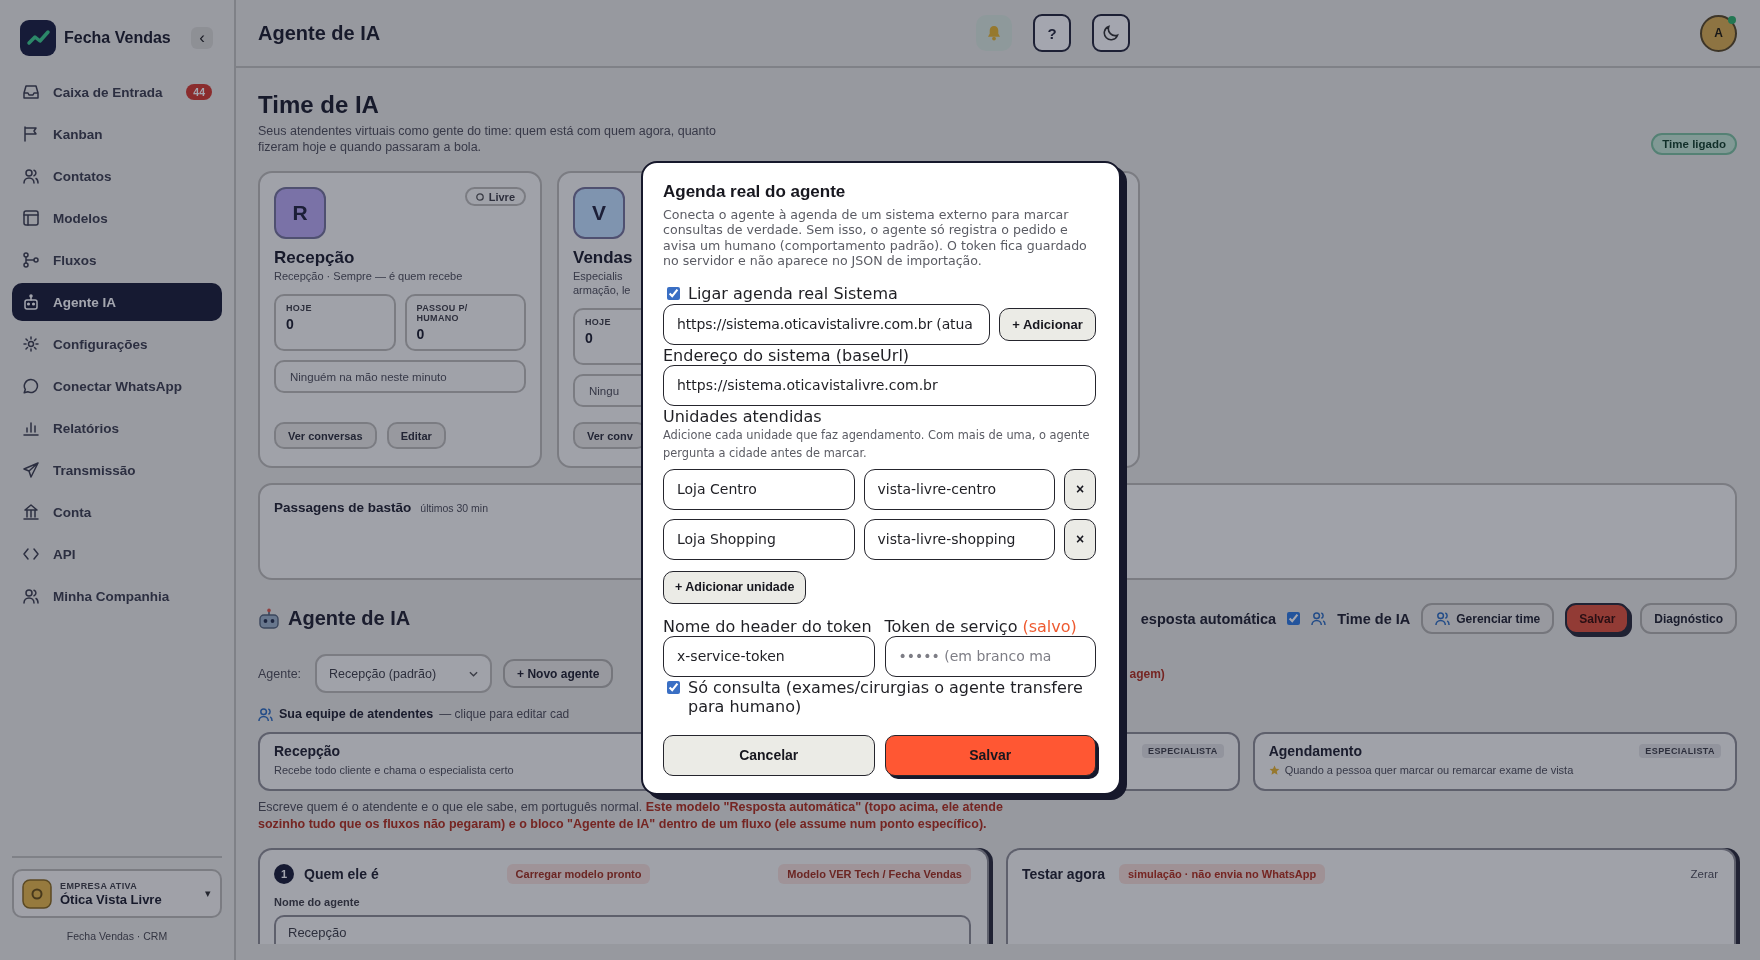 This screenshot has width=1760, height=960. What do you see at coordinates (442, 313) in the screenshot?
I see `stat-label: PASSOU P/ HUMANO` at bounding box center [442, 313].